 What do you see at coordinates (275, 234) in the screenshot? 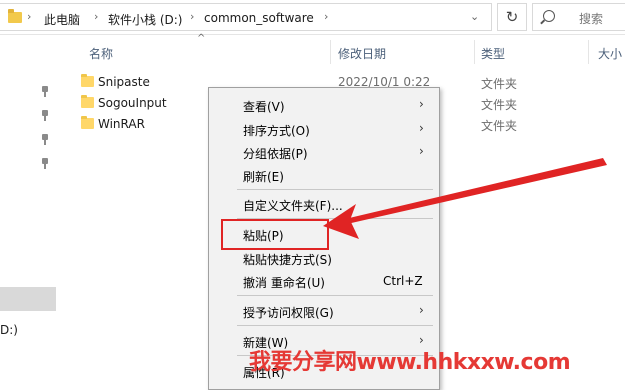
I see `highlight-box` at bounding box center [275, 234].